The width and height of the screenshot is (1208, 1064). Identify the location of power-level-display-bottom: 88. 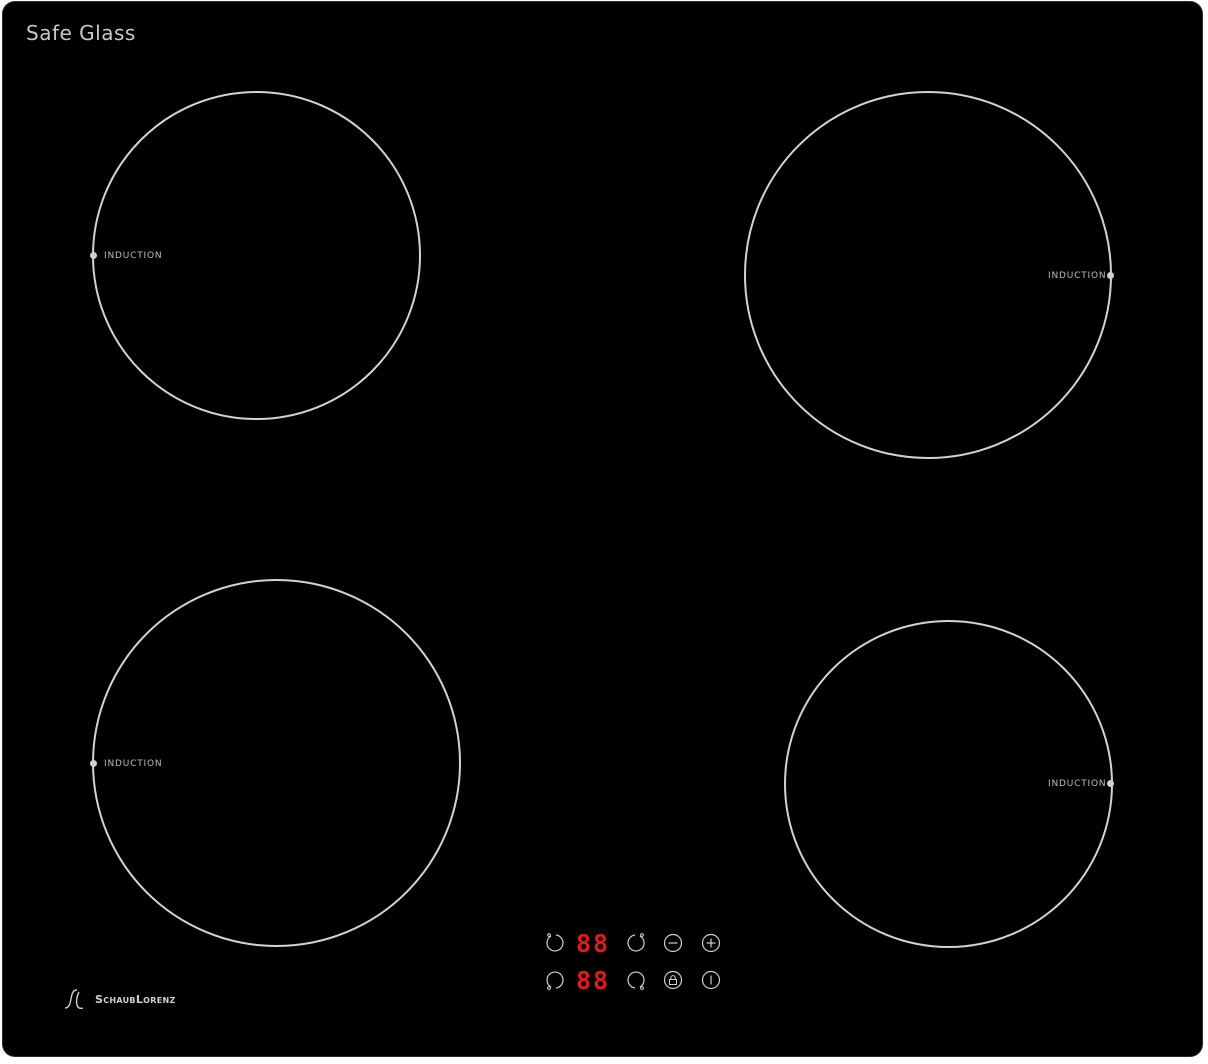
(593, 980).